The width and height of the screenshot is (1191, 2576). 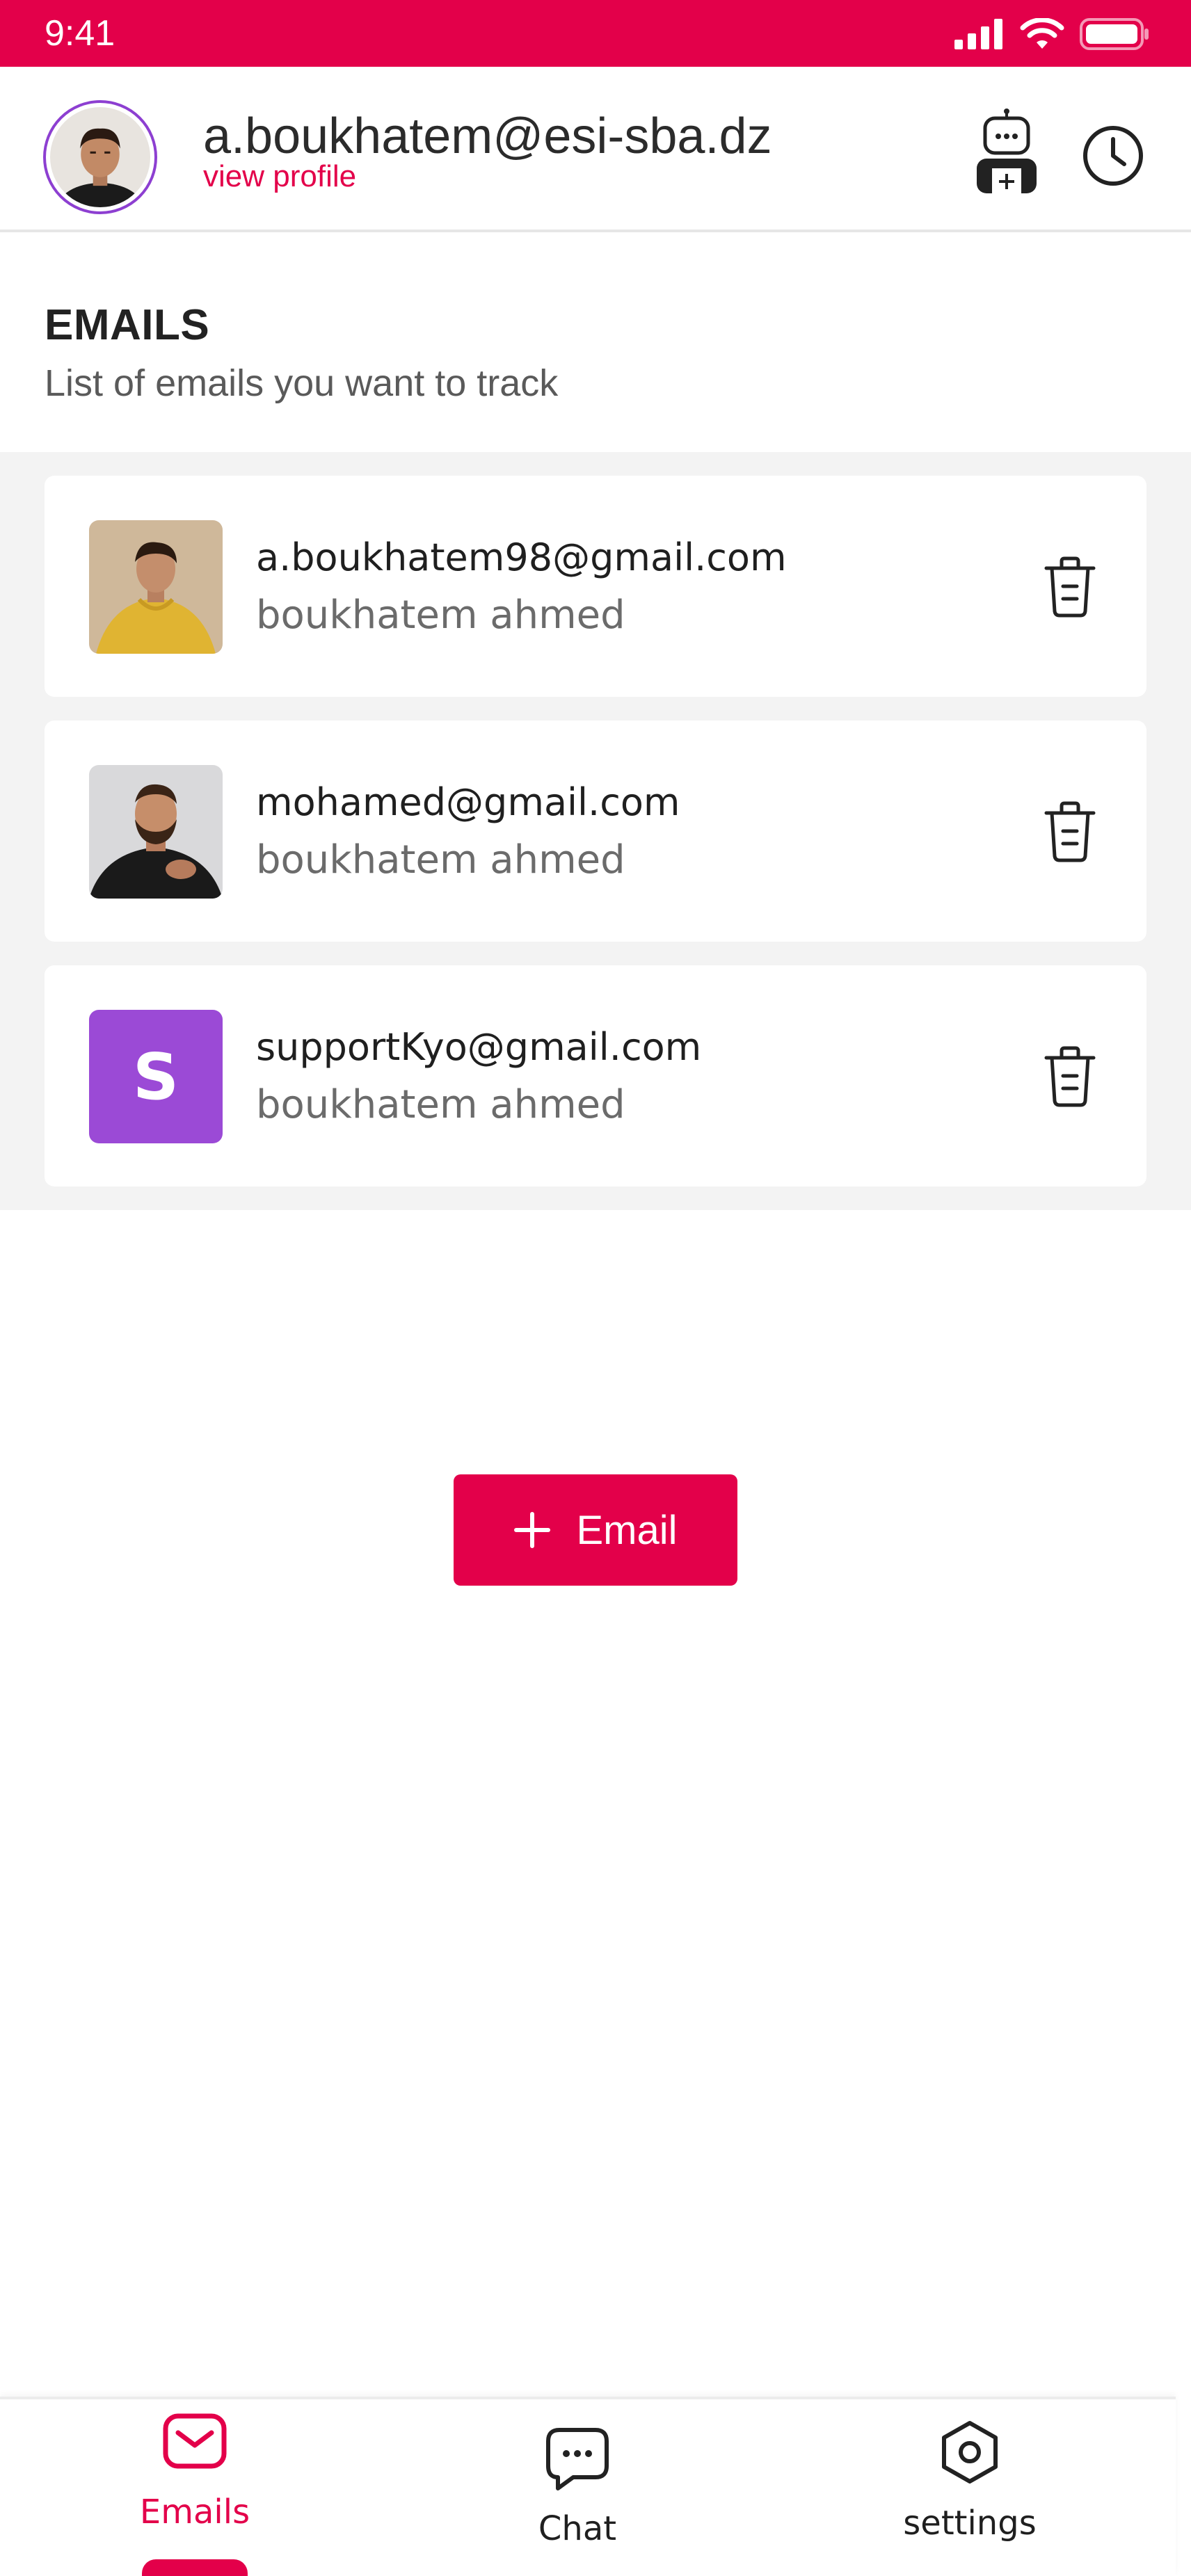 What do you see at coordinates (195, 2567) in the screenshot?
I see `active-tab-indicator` at bounding box center [195, 2567].